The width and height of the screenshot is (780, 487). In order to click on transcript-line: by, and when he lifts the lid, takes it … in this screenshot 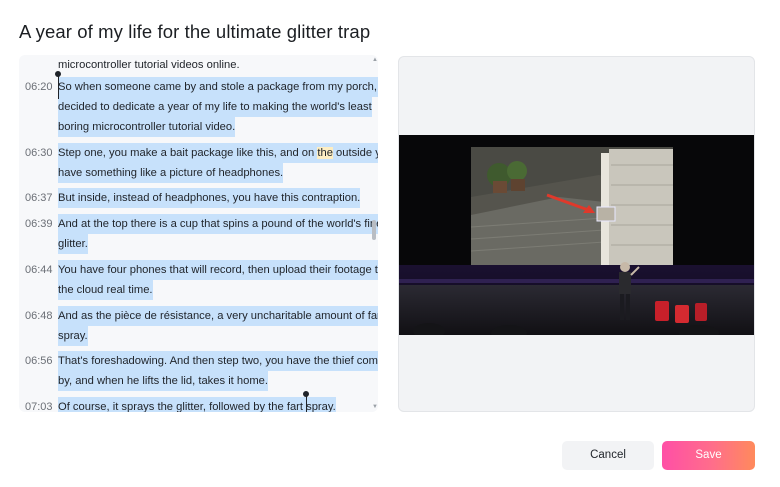, I will do `click(163, 381)`.